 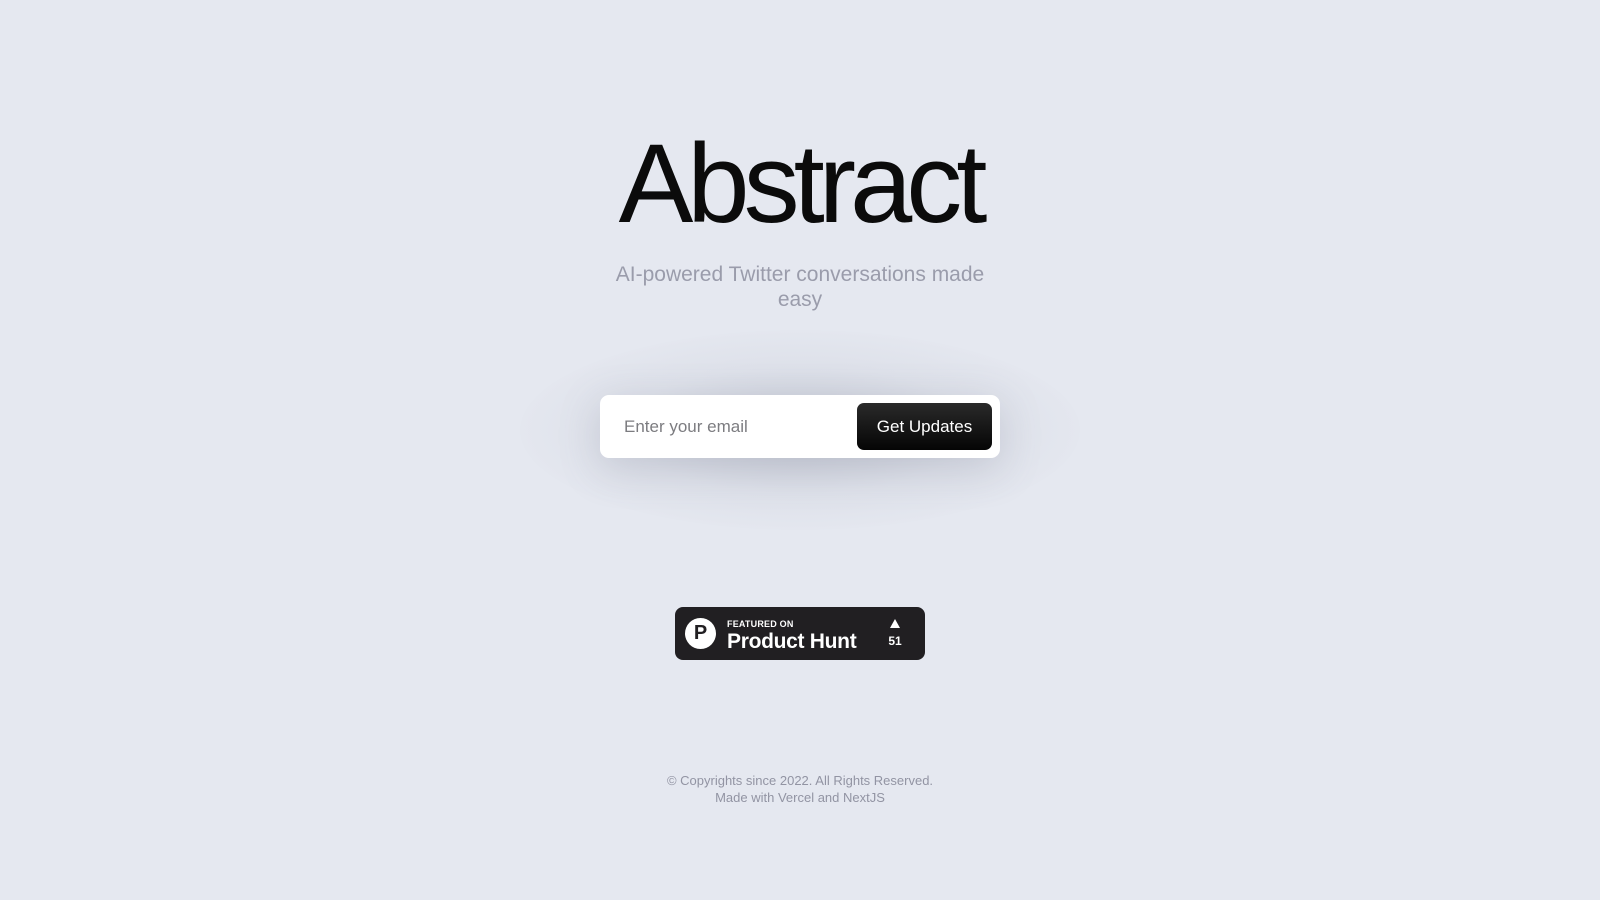 I want to click on email-input, so click(x=725, y=426).